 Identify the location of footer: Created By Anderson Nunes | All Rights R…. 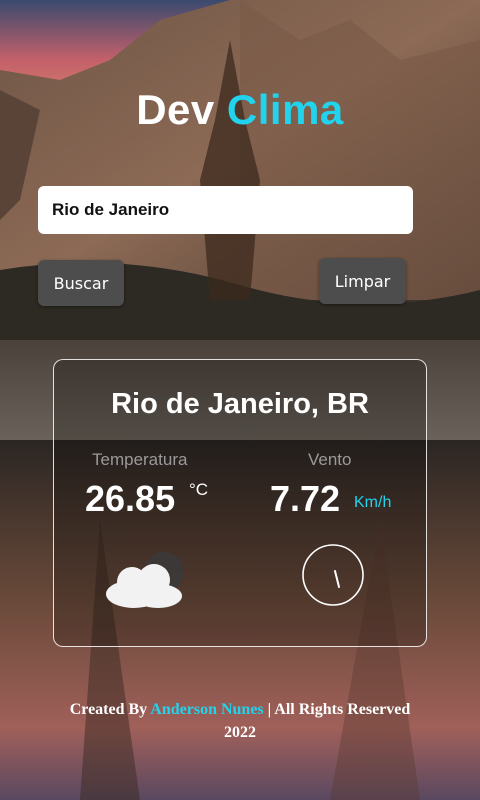
(240, 721).